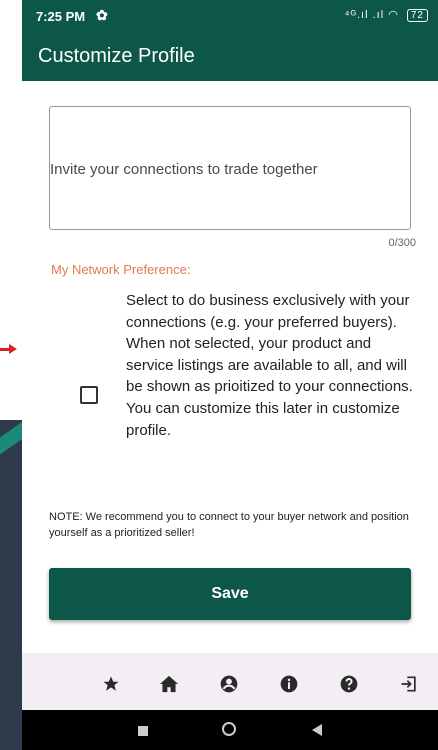  I want to click on help-icon, so click(349, 684).